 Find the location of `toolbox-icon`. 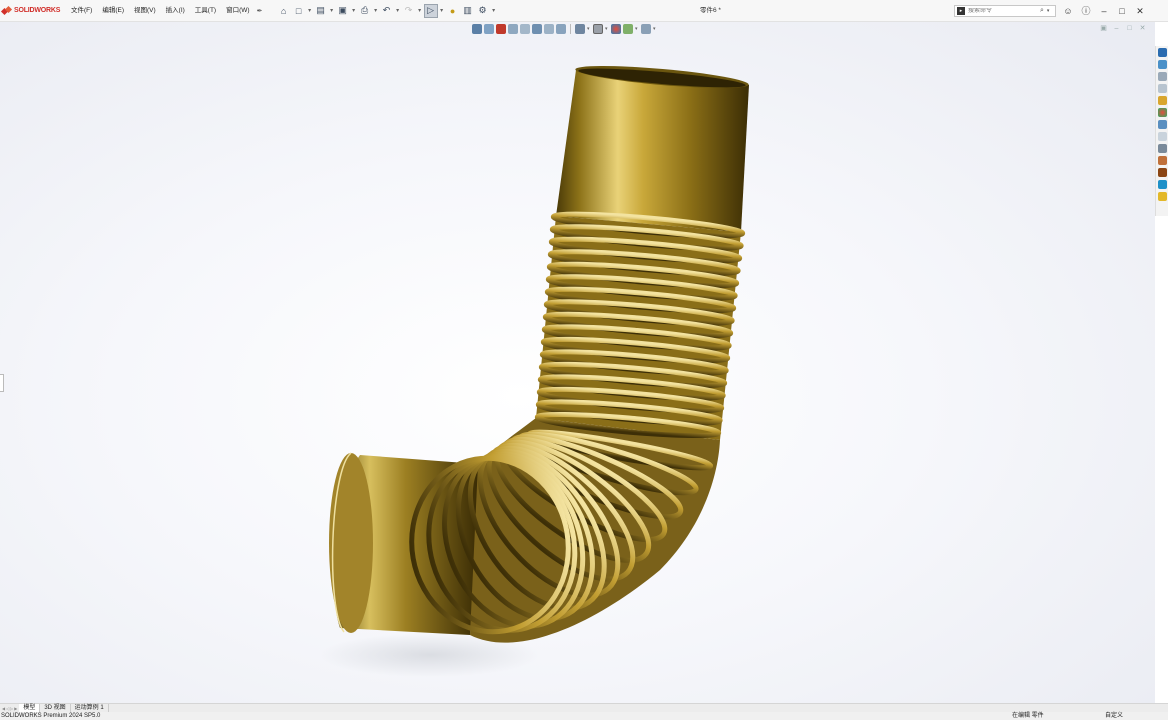

toolbox-icon is located at coordinates (1162, 160).